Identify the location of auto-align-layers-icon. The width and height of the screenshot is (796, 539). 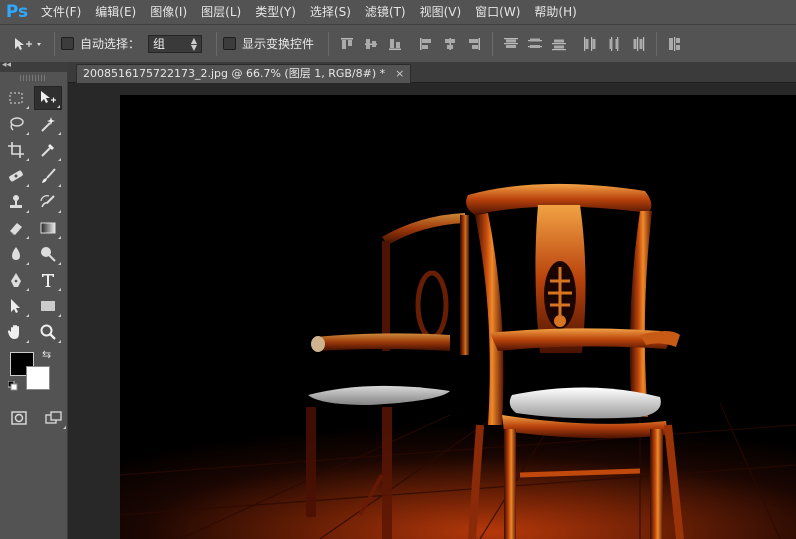
(675, 44).